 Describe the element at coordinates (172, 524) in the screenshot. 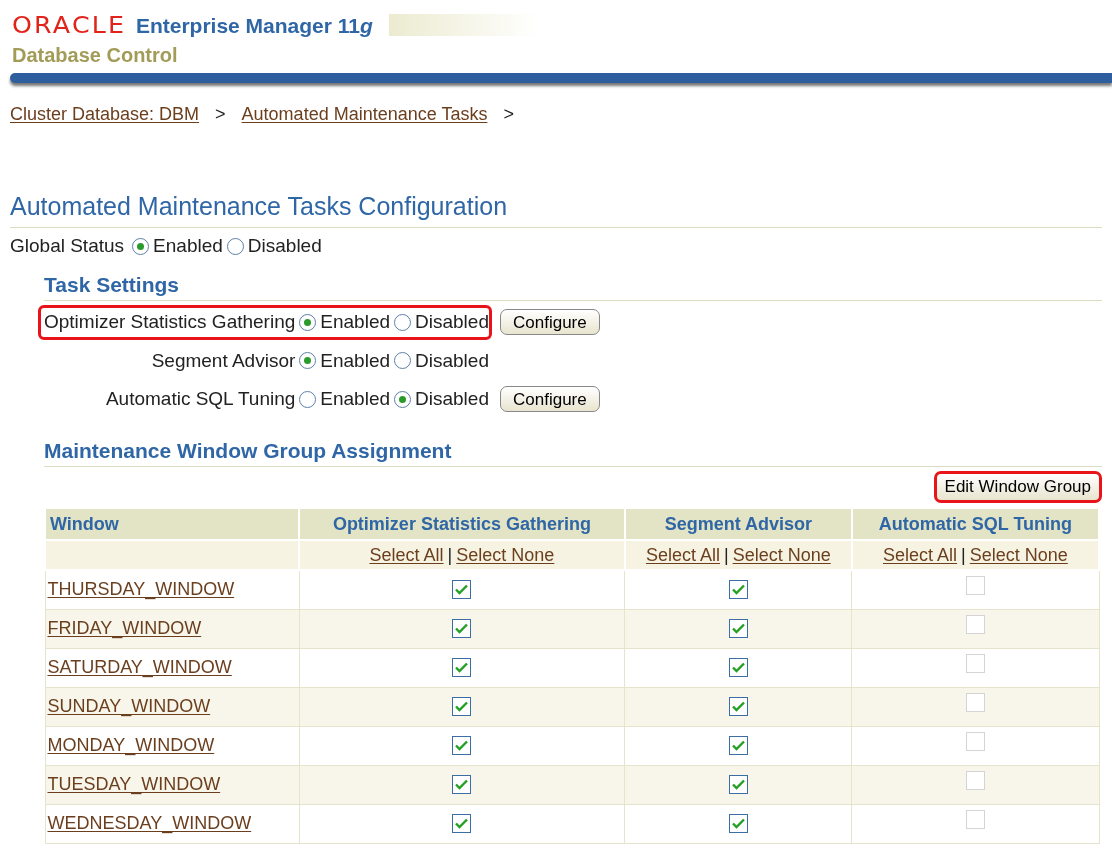

I see `column-header: Window` at that location.